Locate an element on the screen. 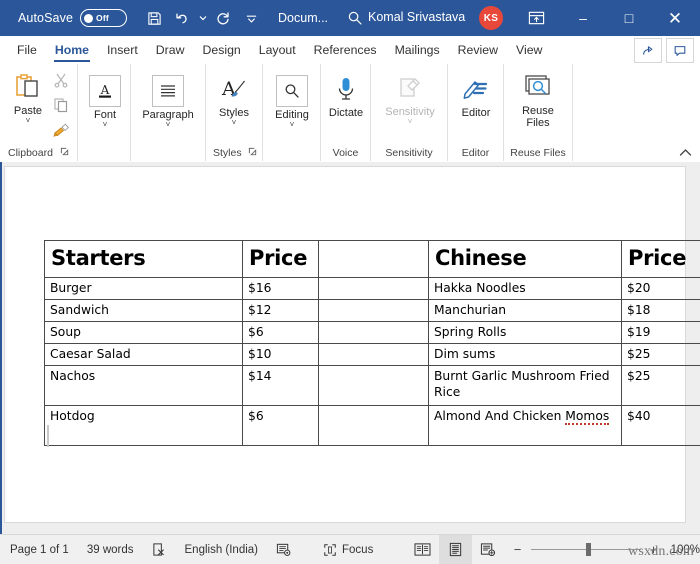  table-row: Soup $6 Spring Rolls $19 is located at coordinates (372, 332).